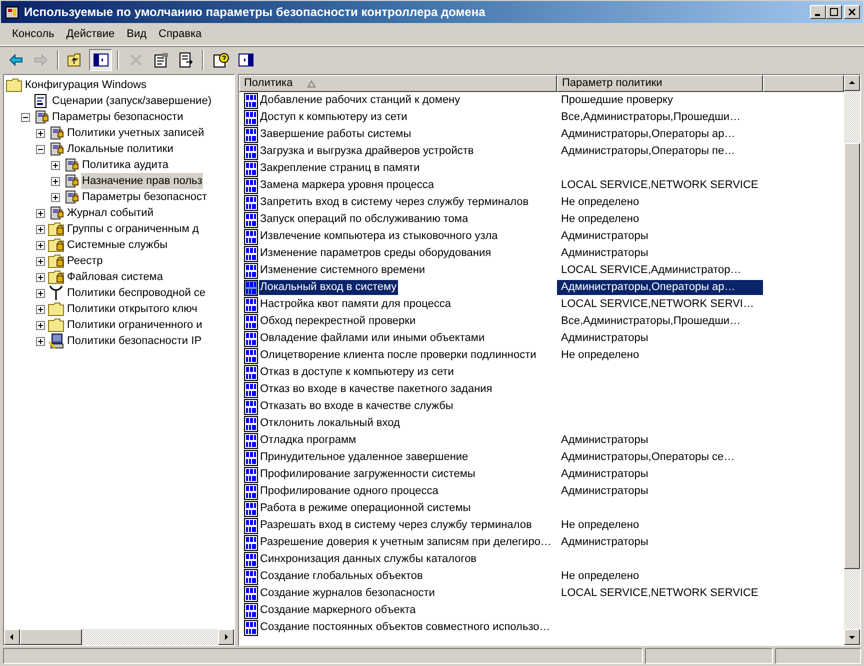 Image resolution: width=864 pixels, height=666 pixels. I want to click on vertical-scrollbar, so click(852, 360).